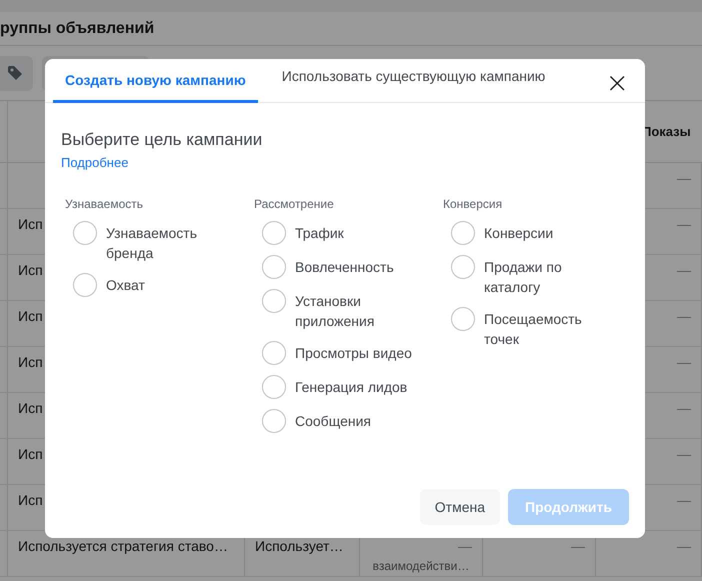 This screenshot has width=702, height=581. Describe the element at coordinates (94, 162) in the screenshot. I see `learn-more-link: Подробнее` at that location.